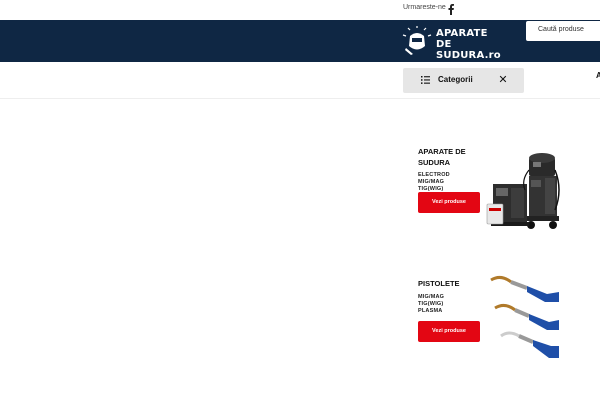  I want to click on logo-text-line-2: DE SUDURA.ro, so click(468, 50).